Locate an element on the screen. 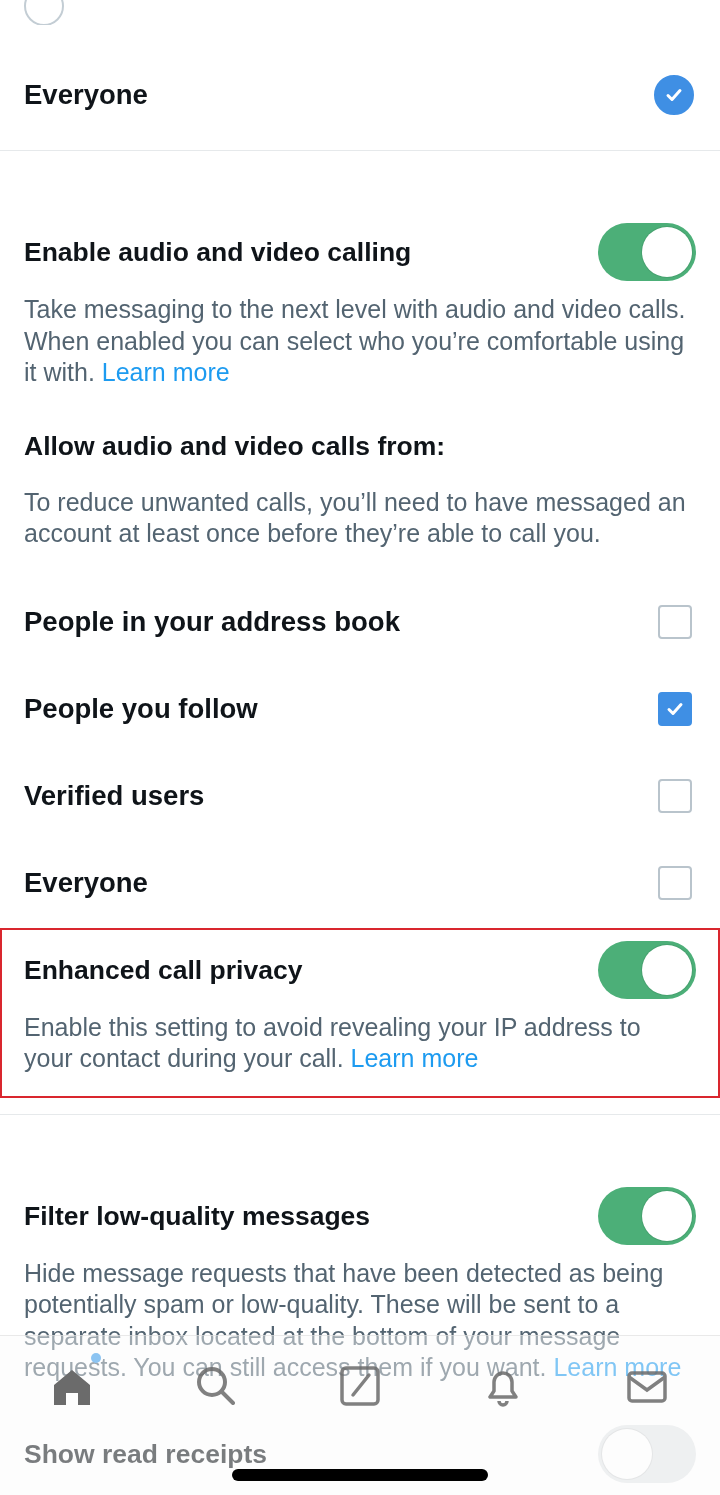 The image size is (720, 1495). setting-description: Take messaging to the next level with audio and video calls. When enabled you can select who you’re comfortable using it with. Learn more is located at coordinates (355, 341).